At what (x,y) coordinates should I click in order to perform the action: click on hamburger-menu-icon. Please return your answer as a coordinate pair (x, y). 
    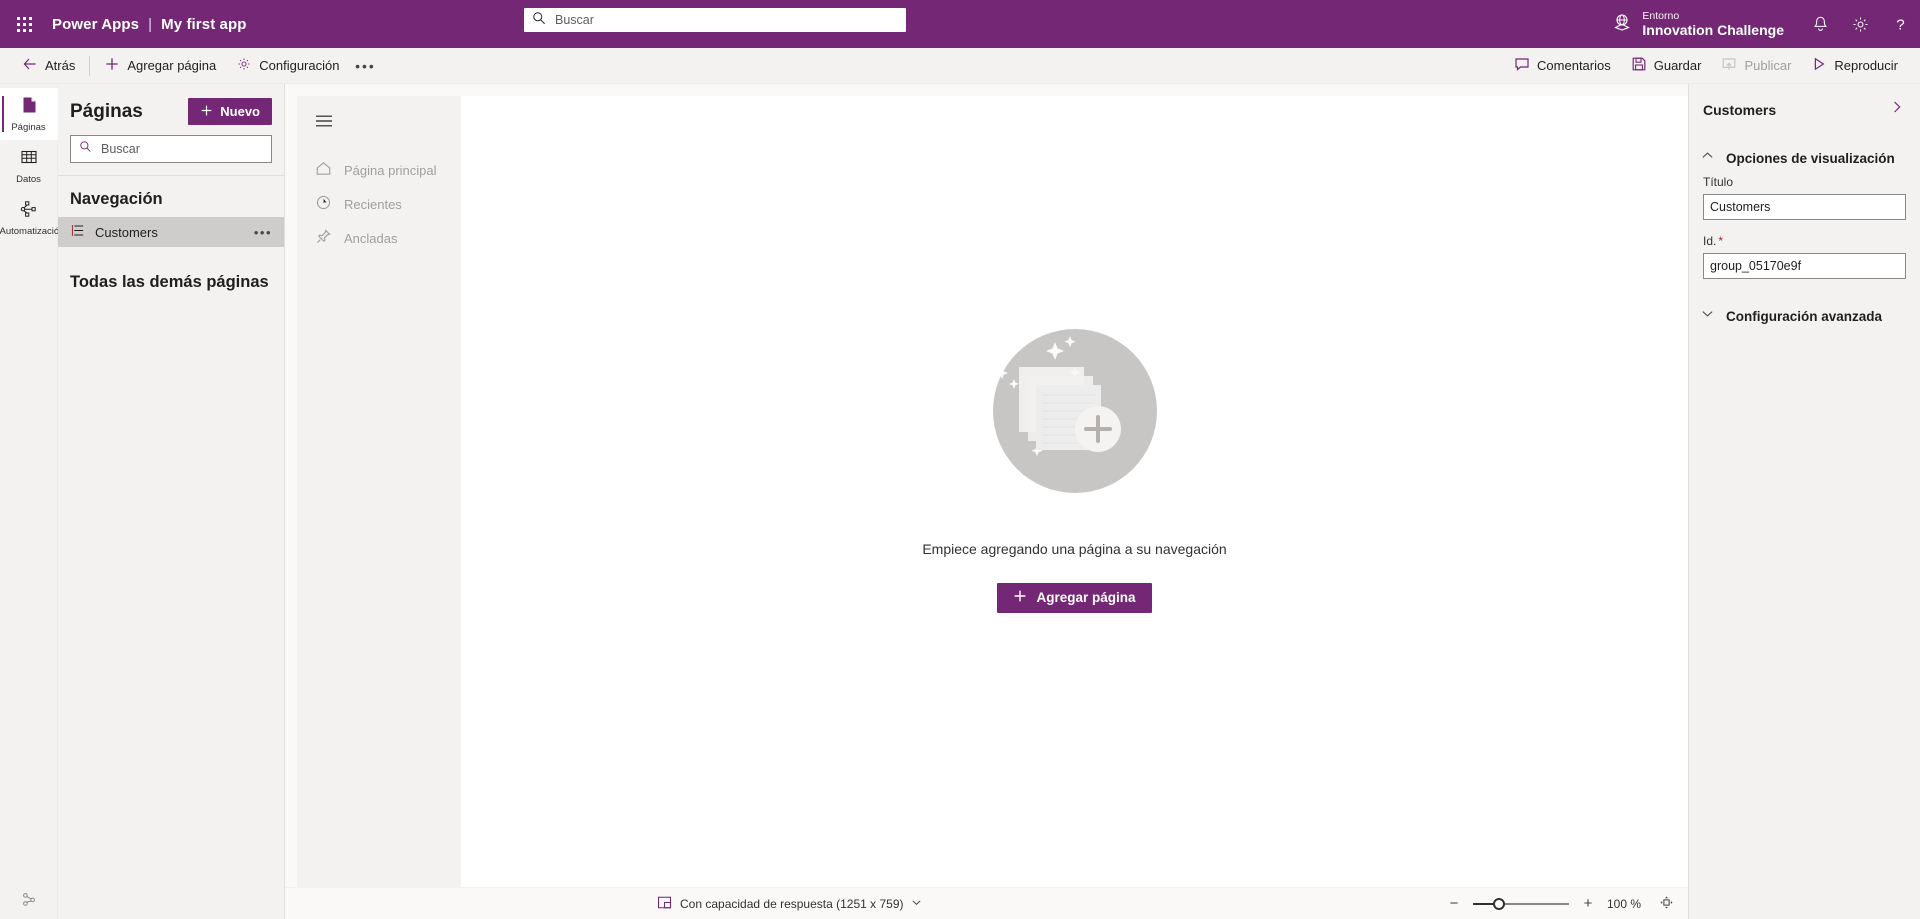
    Looking at the image, I should click on (379, 121).